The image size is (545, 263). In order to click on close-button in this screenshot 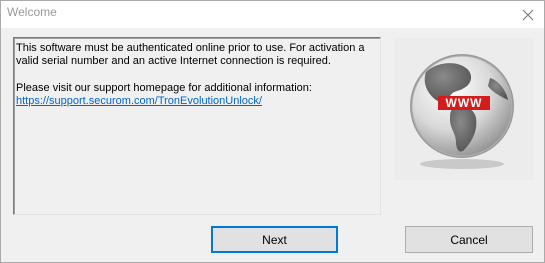, I will do `click(527, 14)`.